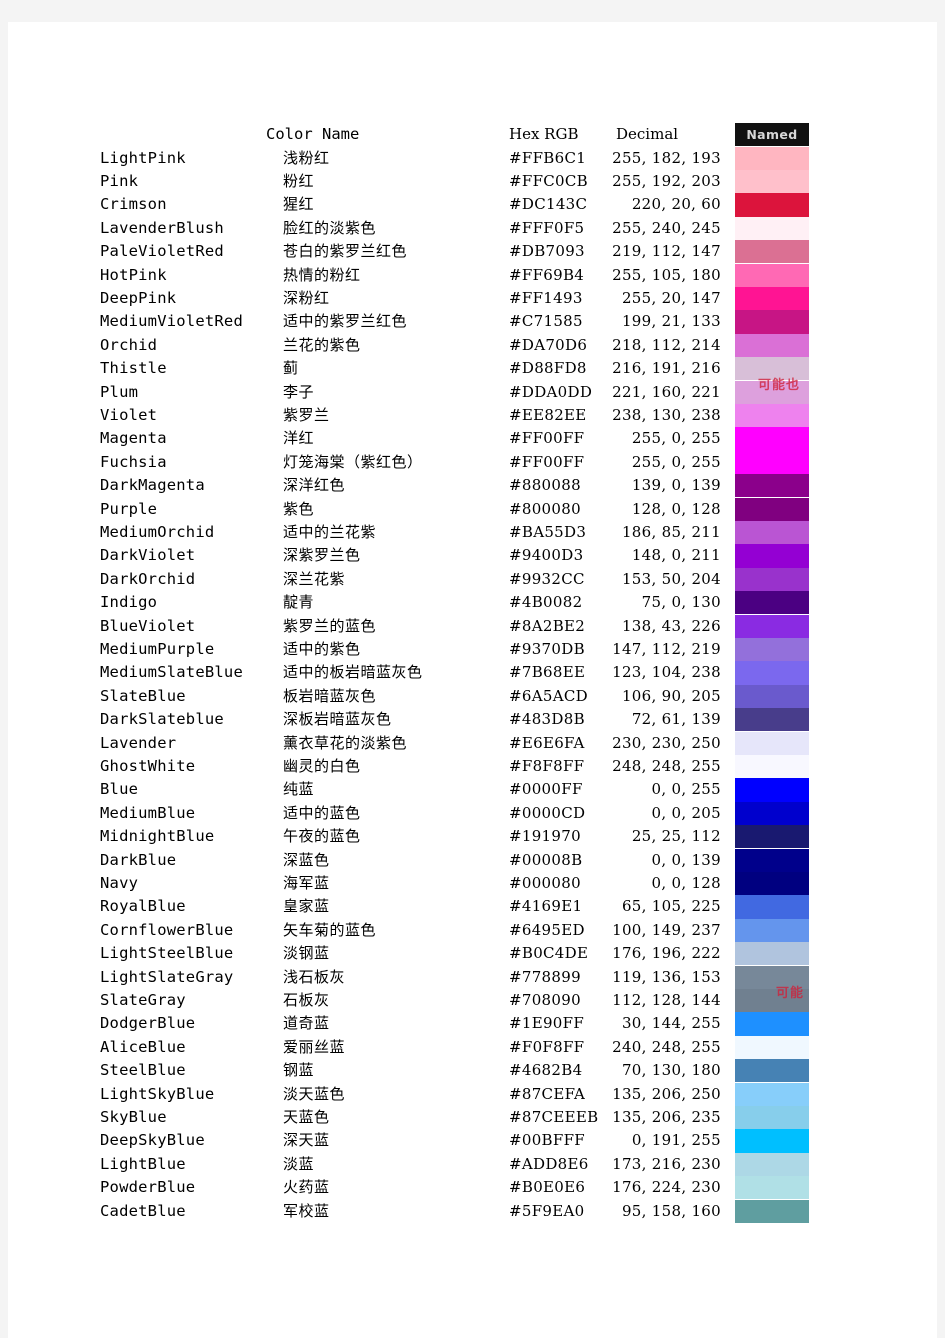 This screenshot has width=945, height=1338. I want to click on decimal-rgb-cell: 216, 191, 216, so click(666, 368).